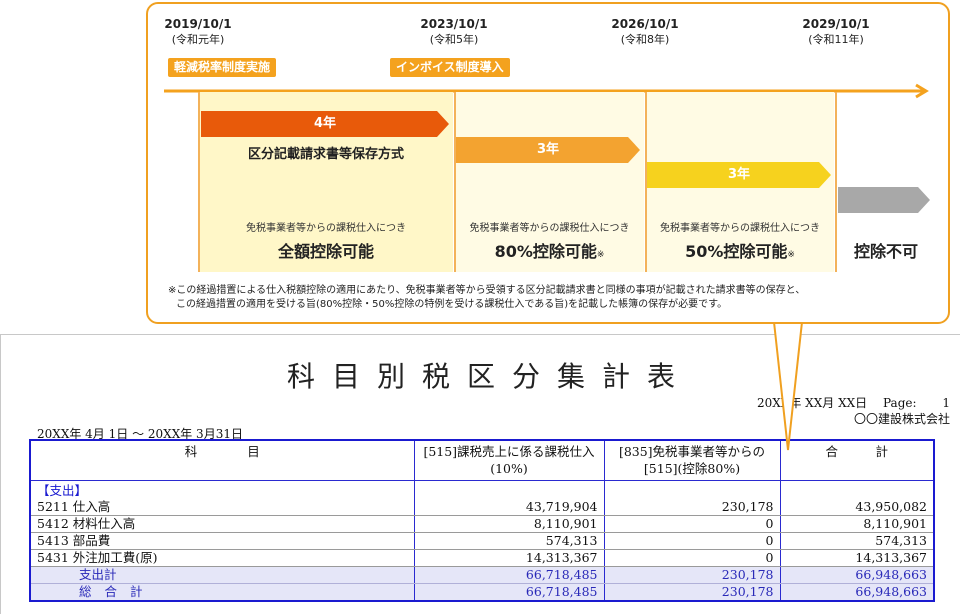 The width and height of the screenshot is (960, 614). Describe the element at coordinates (856, 558) in the screenshot. I see `total-amount: 14,313,367` at that location.